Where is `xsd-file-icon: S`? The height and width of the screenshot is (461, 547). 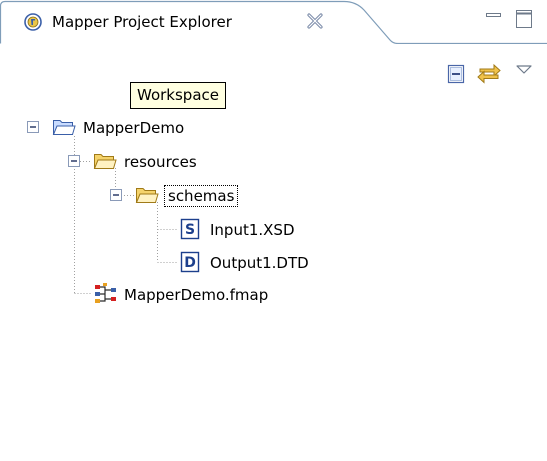 xsd-file-icon: S is located at coordinates (190, 229).